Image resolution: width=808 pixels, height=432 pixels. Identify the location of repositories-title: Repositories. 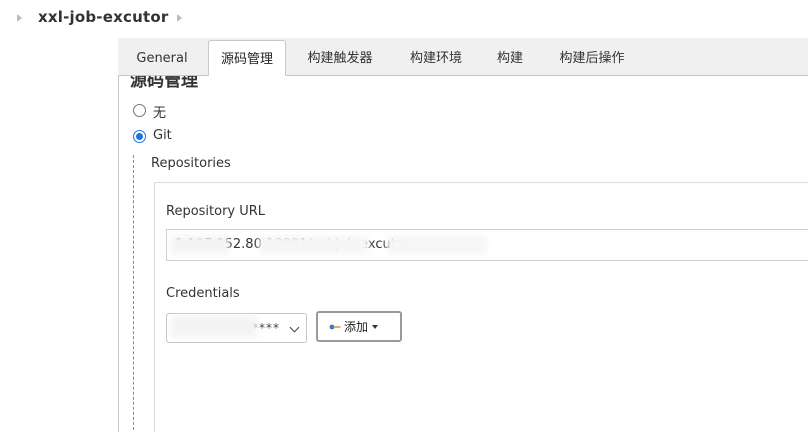
(191, 163).